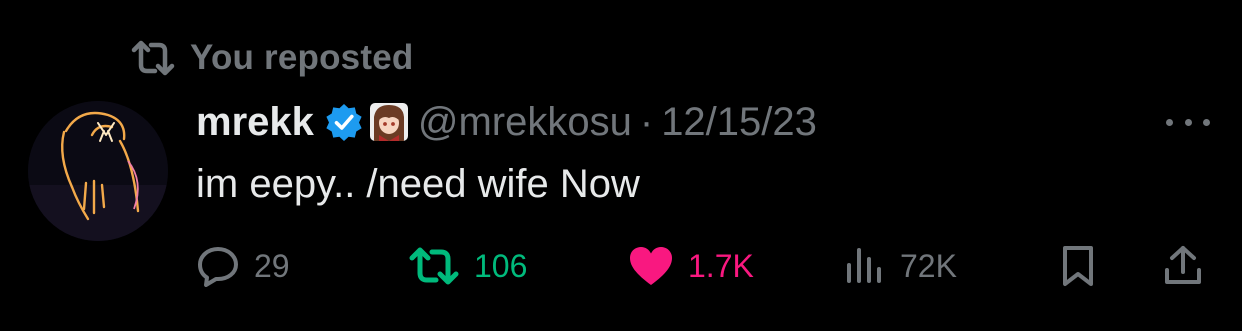  I want to click on like-count: 1.7K, so click(721, 265).